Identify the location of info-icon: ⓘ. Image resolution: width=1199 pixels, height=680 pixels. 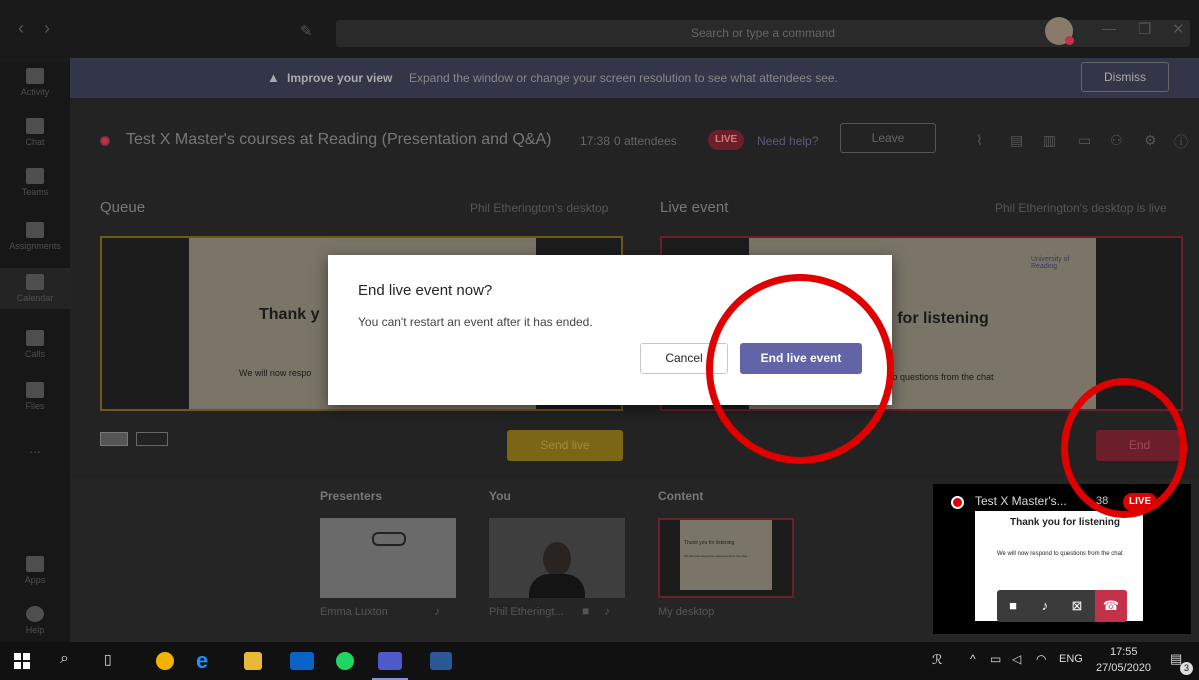
(1181, 142).